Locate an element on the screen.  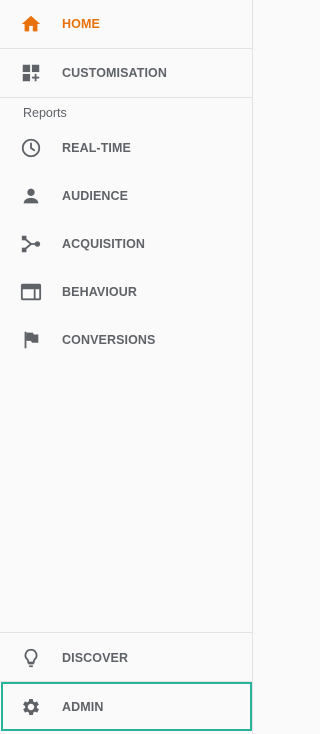
nav-item-customisation: CUSTOMISATION is located at coordinates (126, 73).